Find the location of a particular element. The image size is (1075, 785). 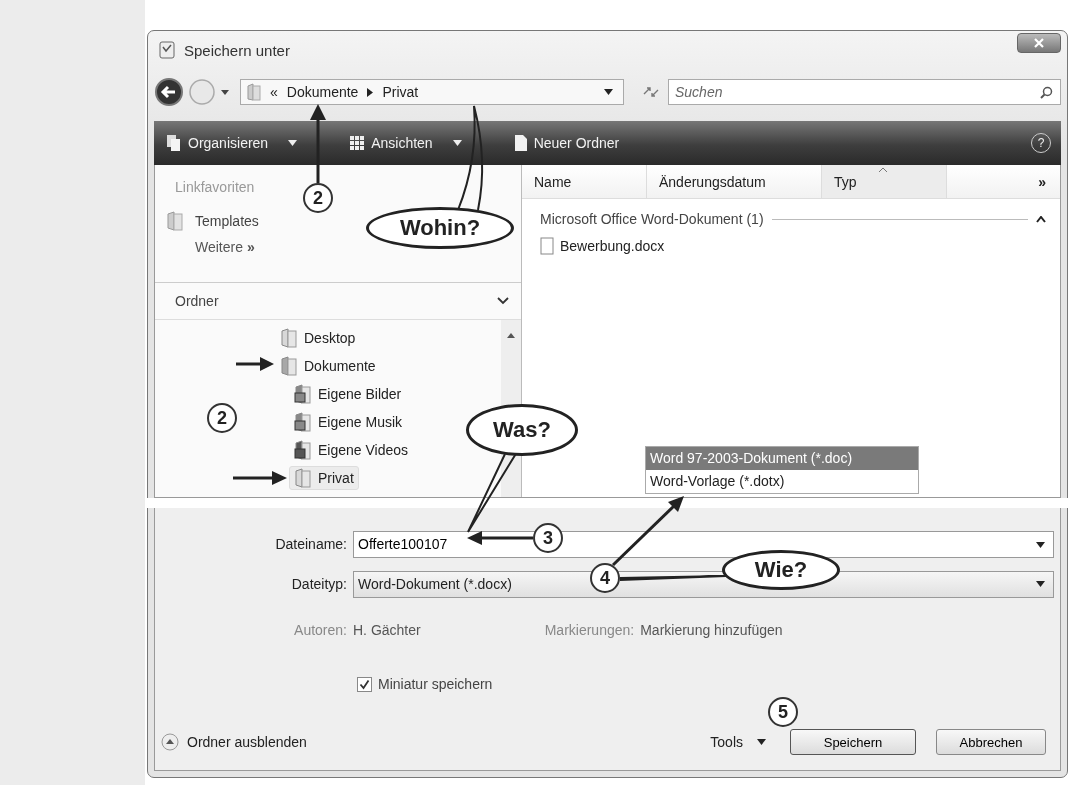

field-label: Markierungen: is located at coordinates (589, 630).